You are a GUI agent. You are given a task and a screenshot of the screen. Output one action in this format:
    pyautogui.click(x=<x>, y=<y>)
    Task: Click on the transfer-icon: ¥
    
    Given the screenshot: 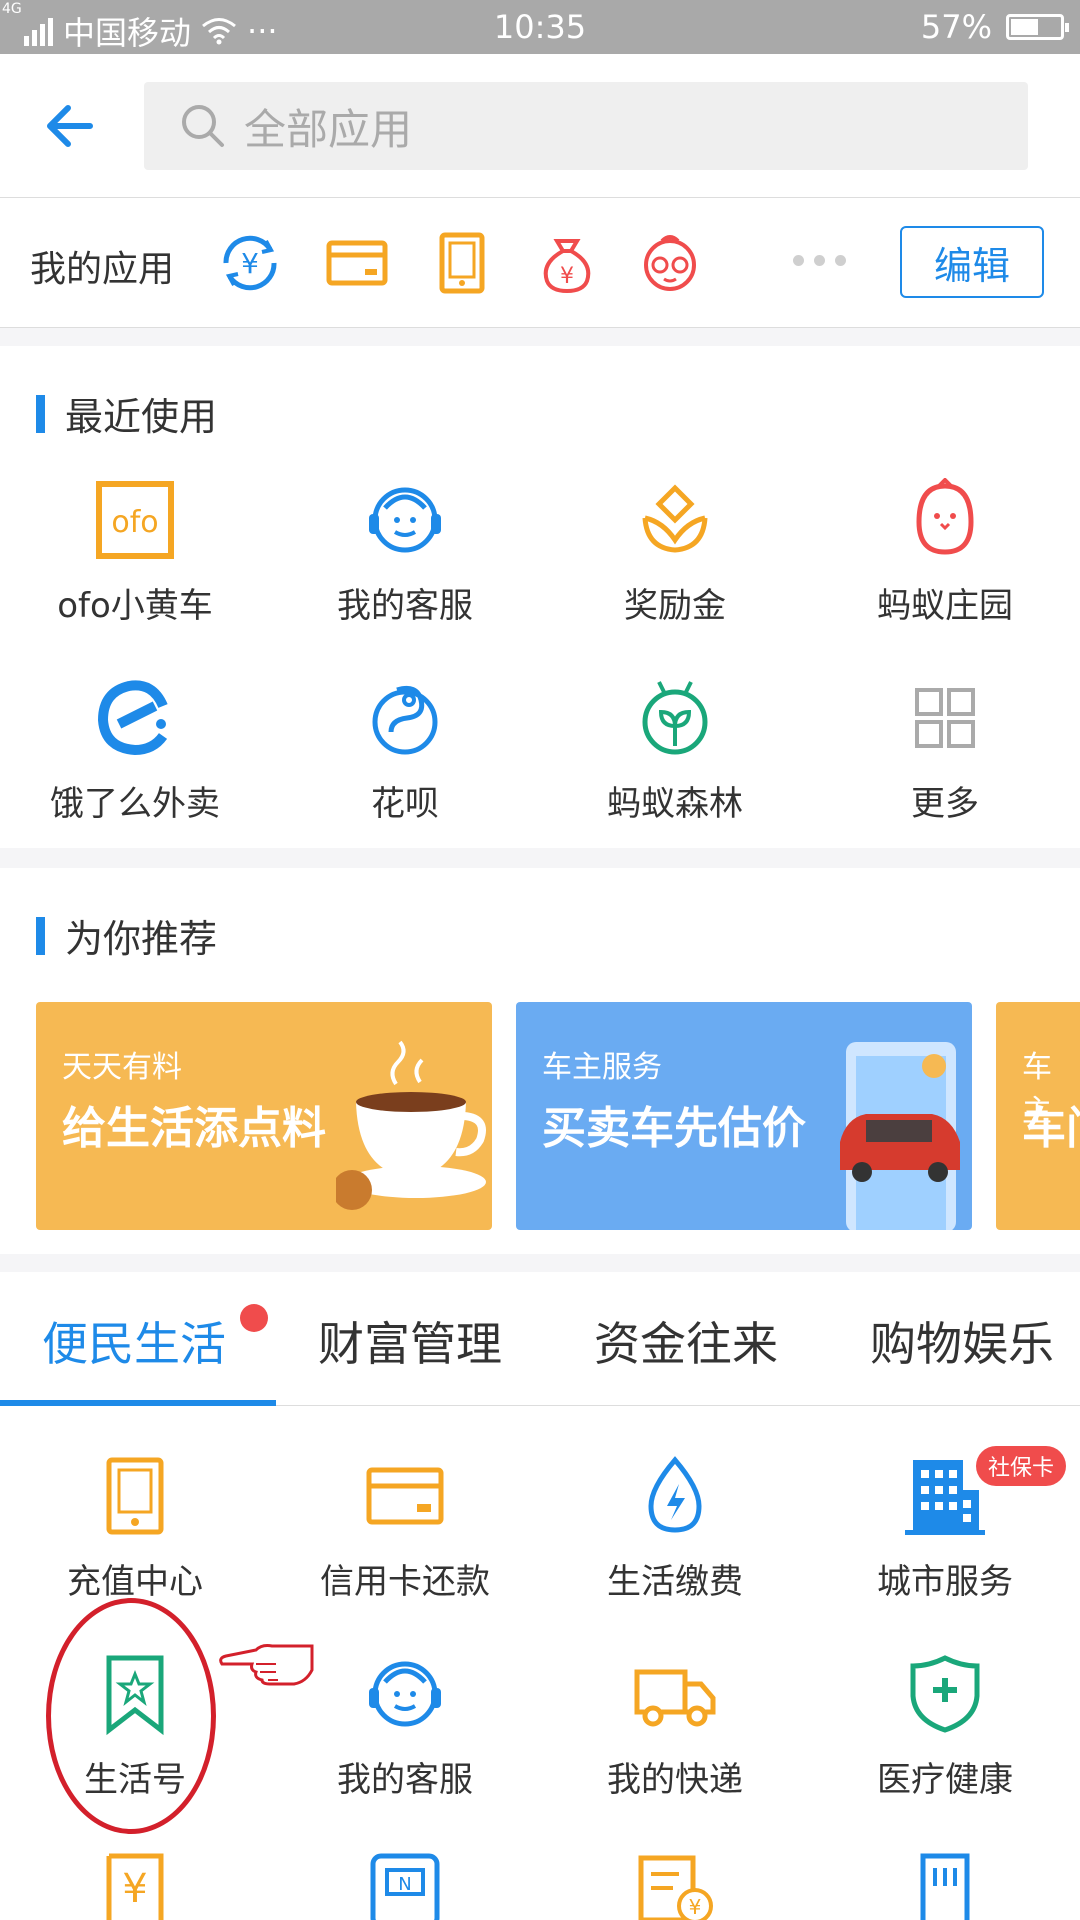 What is the action you would take?
    pyautogui.click(x=250, y=263)
    